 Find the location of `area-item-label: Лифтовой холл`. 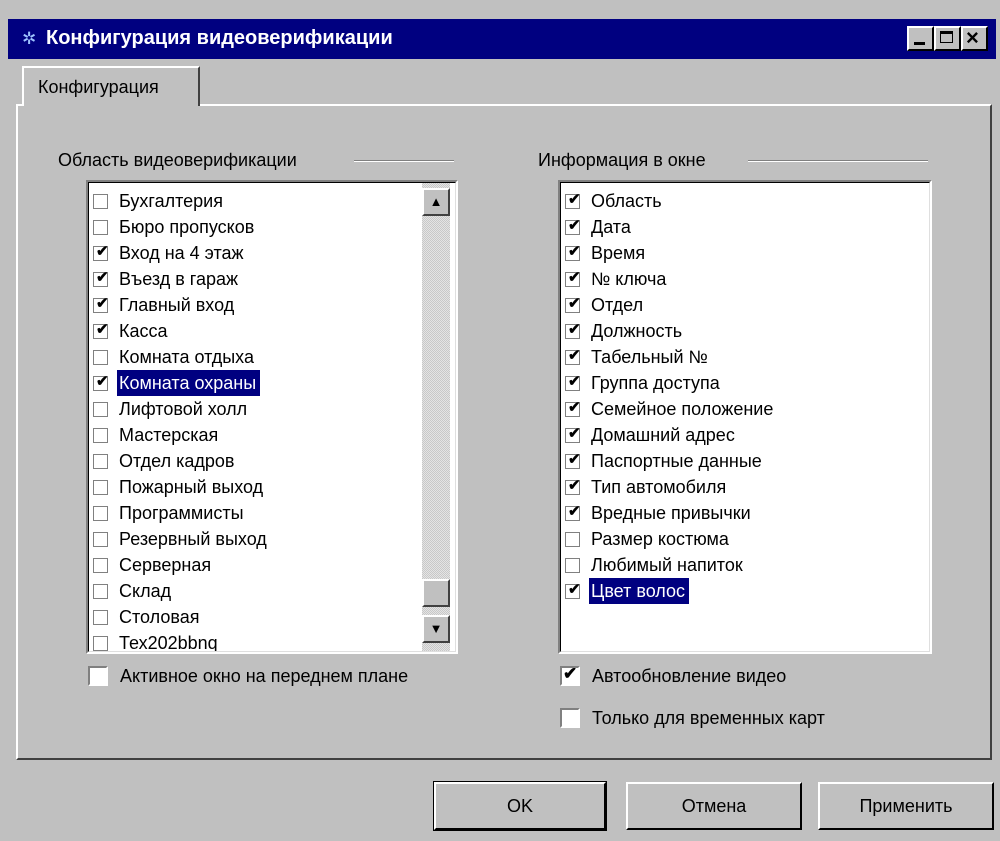

area-item-label: Лифтовой холл is located at coordinates (183, 409).